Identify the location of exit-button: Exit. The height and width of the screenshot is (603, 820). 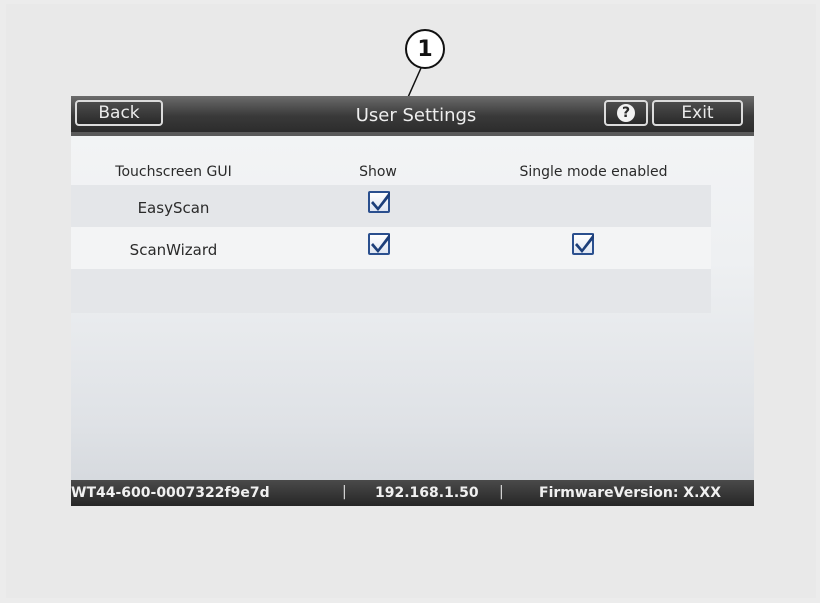
(697, 113).